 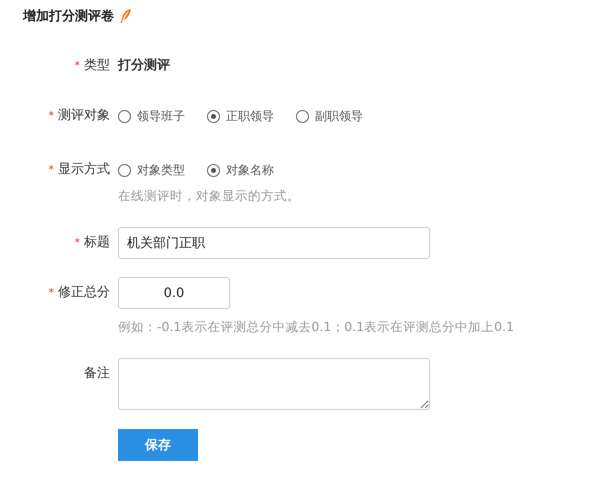 I want to click on field-label: 类型, so click(x=97, y=66).